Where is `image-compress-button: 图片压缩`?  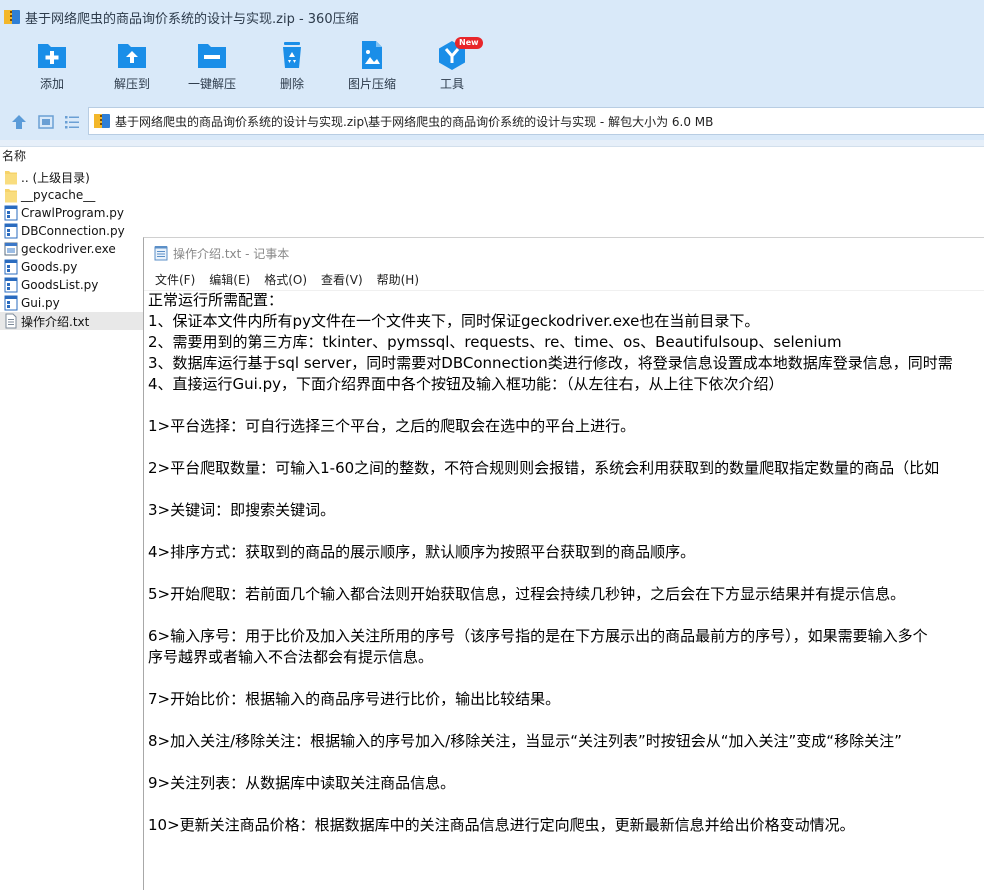 image-compress-button: 图片压缩 is located at coordinates (372, 66).